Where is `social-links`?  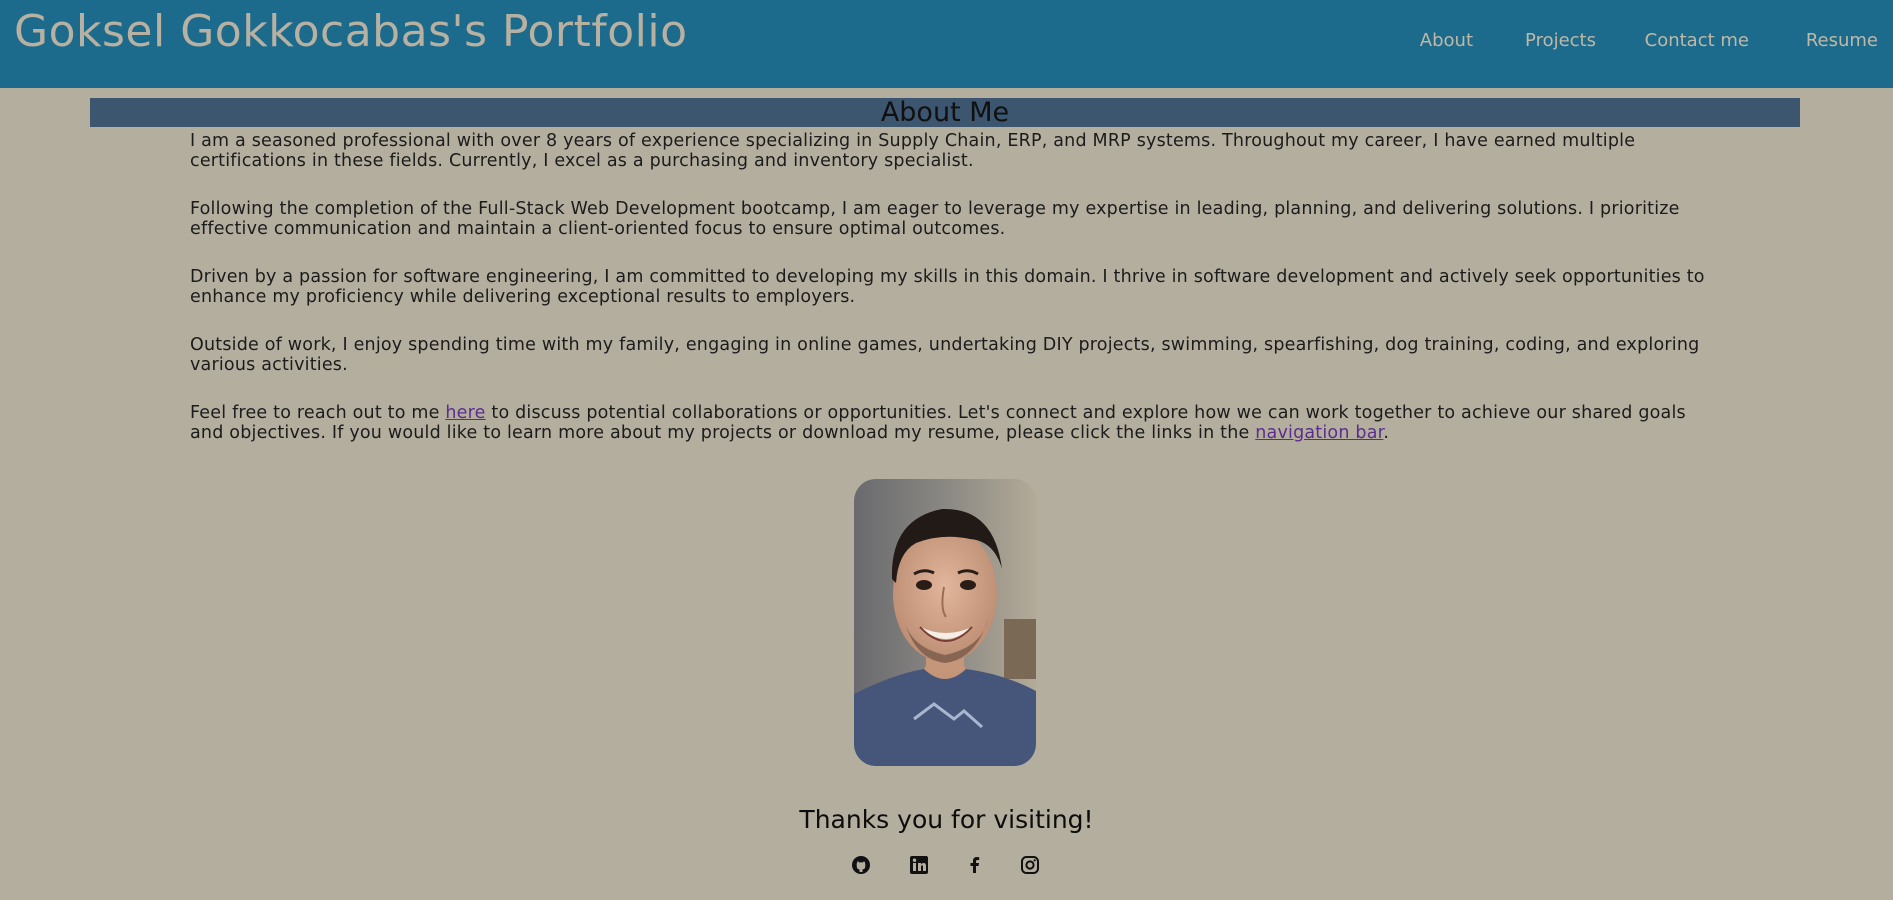 social-links is located at coordinates (946, 866).